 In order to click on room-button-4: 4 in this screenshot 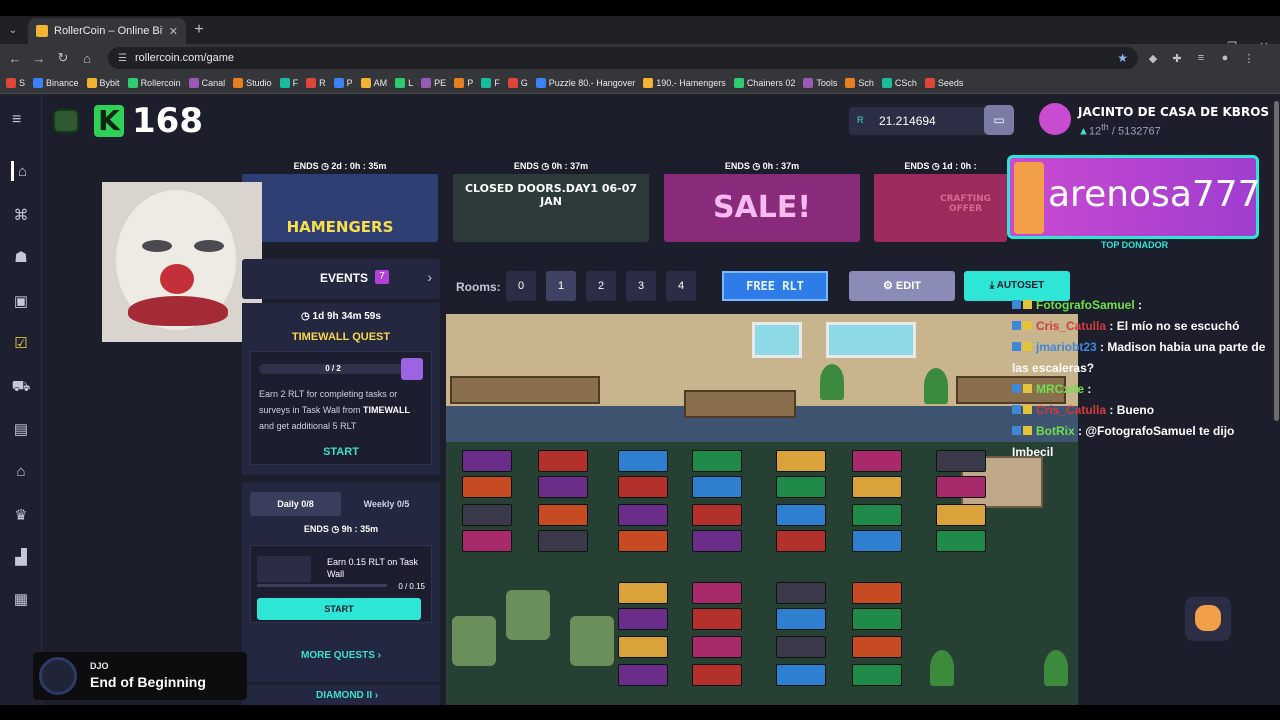, I will do `click(681, 286)`.